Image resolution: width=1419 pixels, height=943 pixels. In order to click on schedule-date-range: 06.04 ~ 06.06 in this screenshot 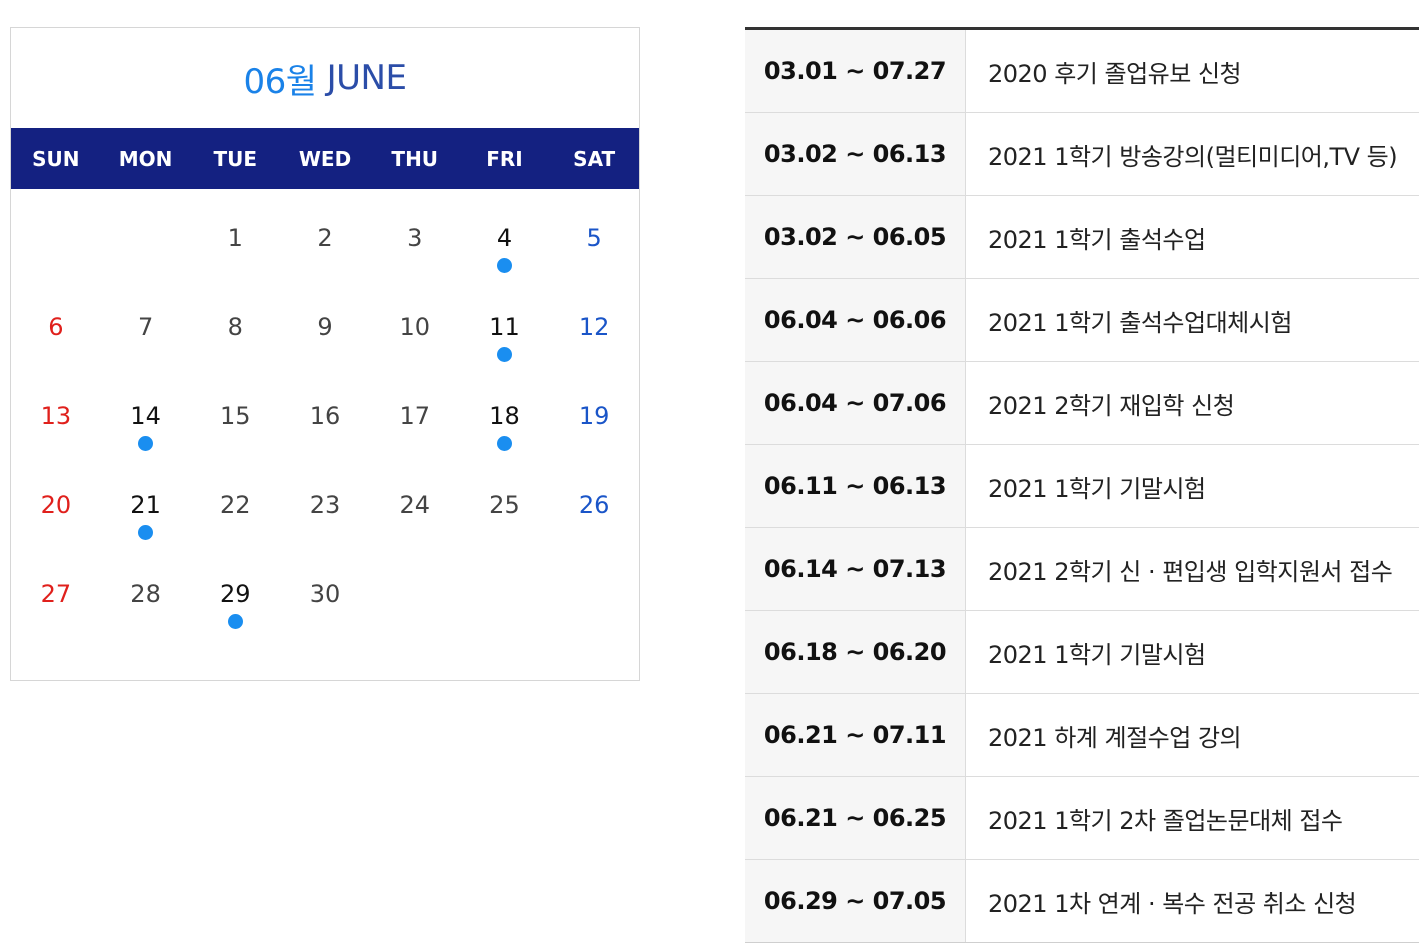, I will do `click(855, 320)`.